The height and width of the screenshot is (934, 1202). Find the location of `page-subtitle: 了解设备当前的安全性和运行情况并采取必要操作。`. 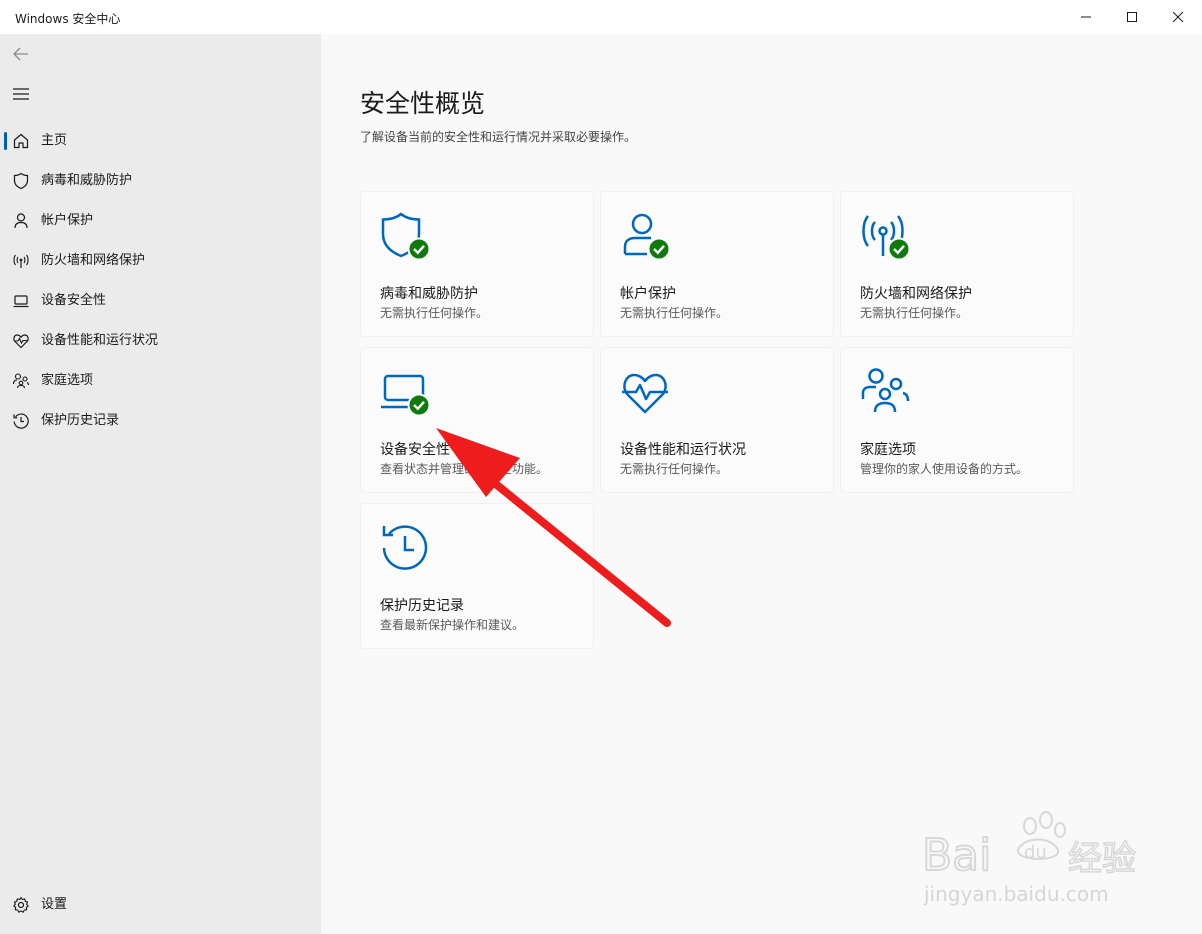

page-subtitle: 了解设备当前的安全性和运行情况并采取必要操作。 is located at coordinates (498, 137).